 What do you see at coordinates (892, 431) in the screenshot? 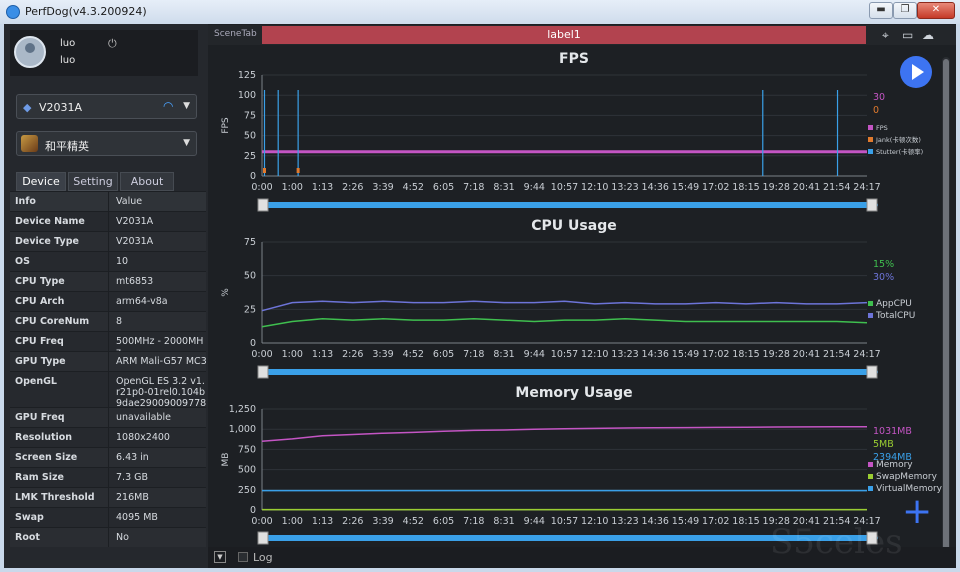
I see `current-value: 1031MB` at bounding box center [892, 431].